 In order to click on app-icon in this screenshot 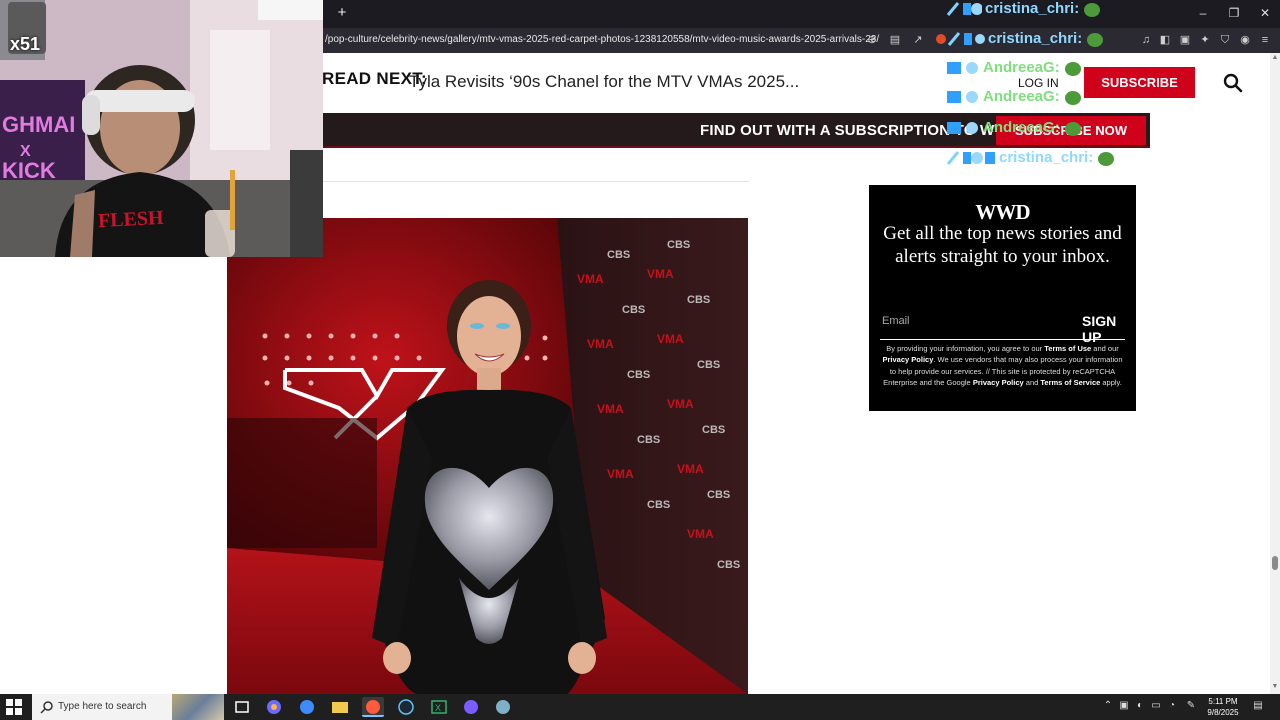, I will do `click(503, 707)`.